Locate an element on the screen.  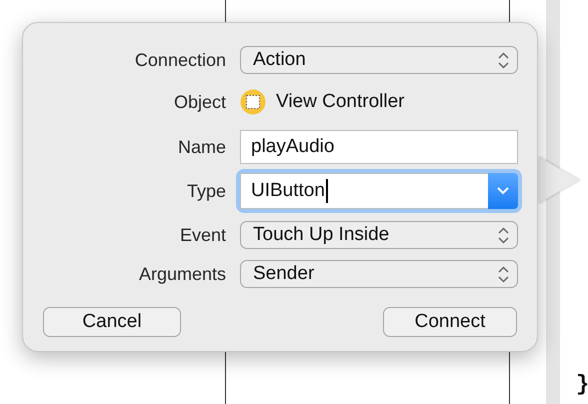
field-label: Event is located at coordinates (203, 235).